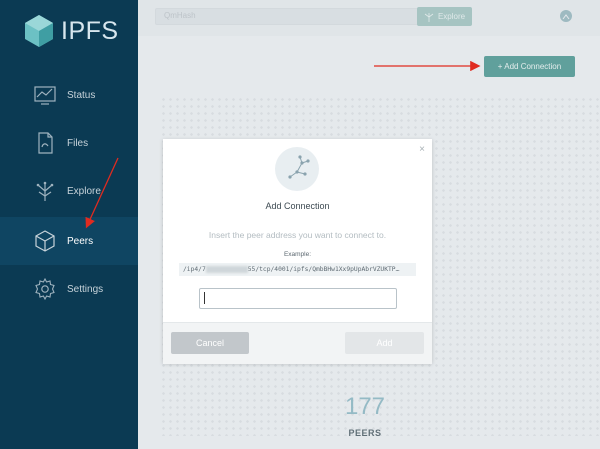  I want to click on example-label: Example:, so click(297, 254).